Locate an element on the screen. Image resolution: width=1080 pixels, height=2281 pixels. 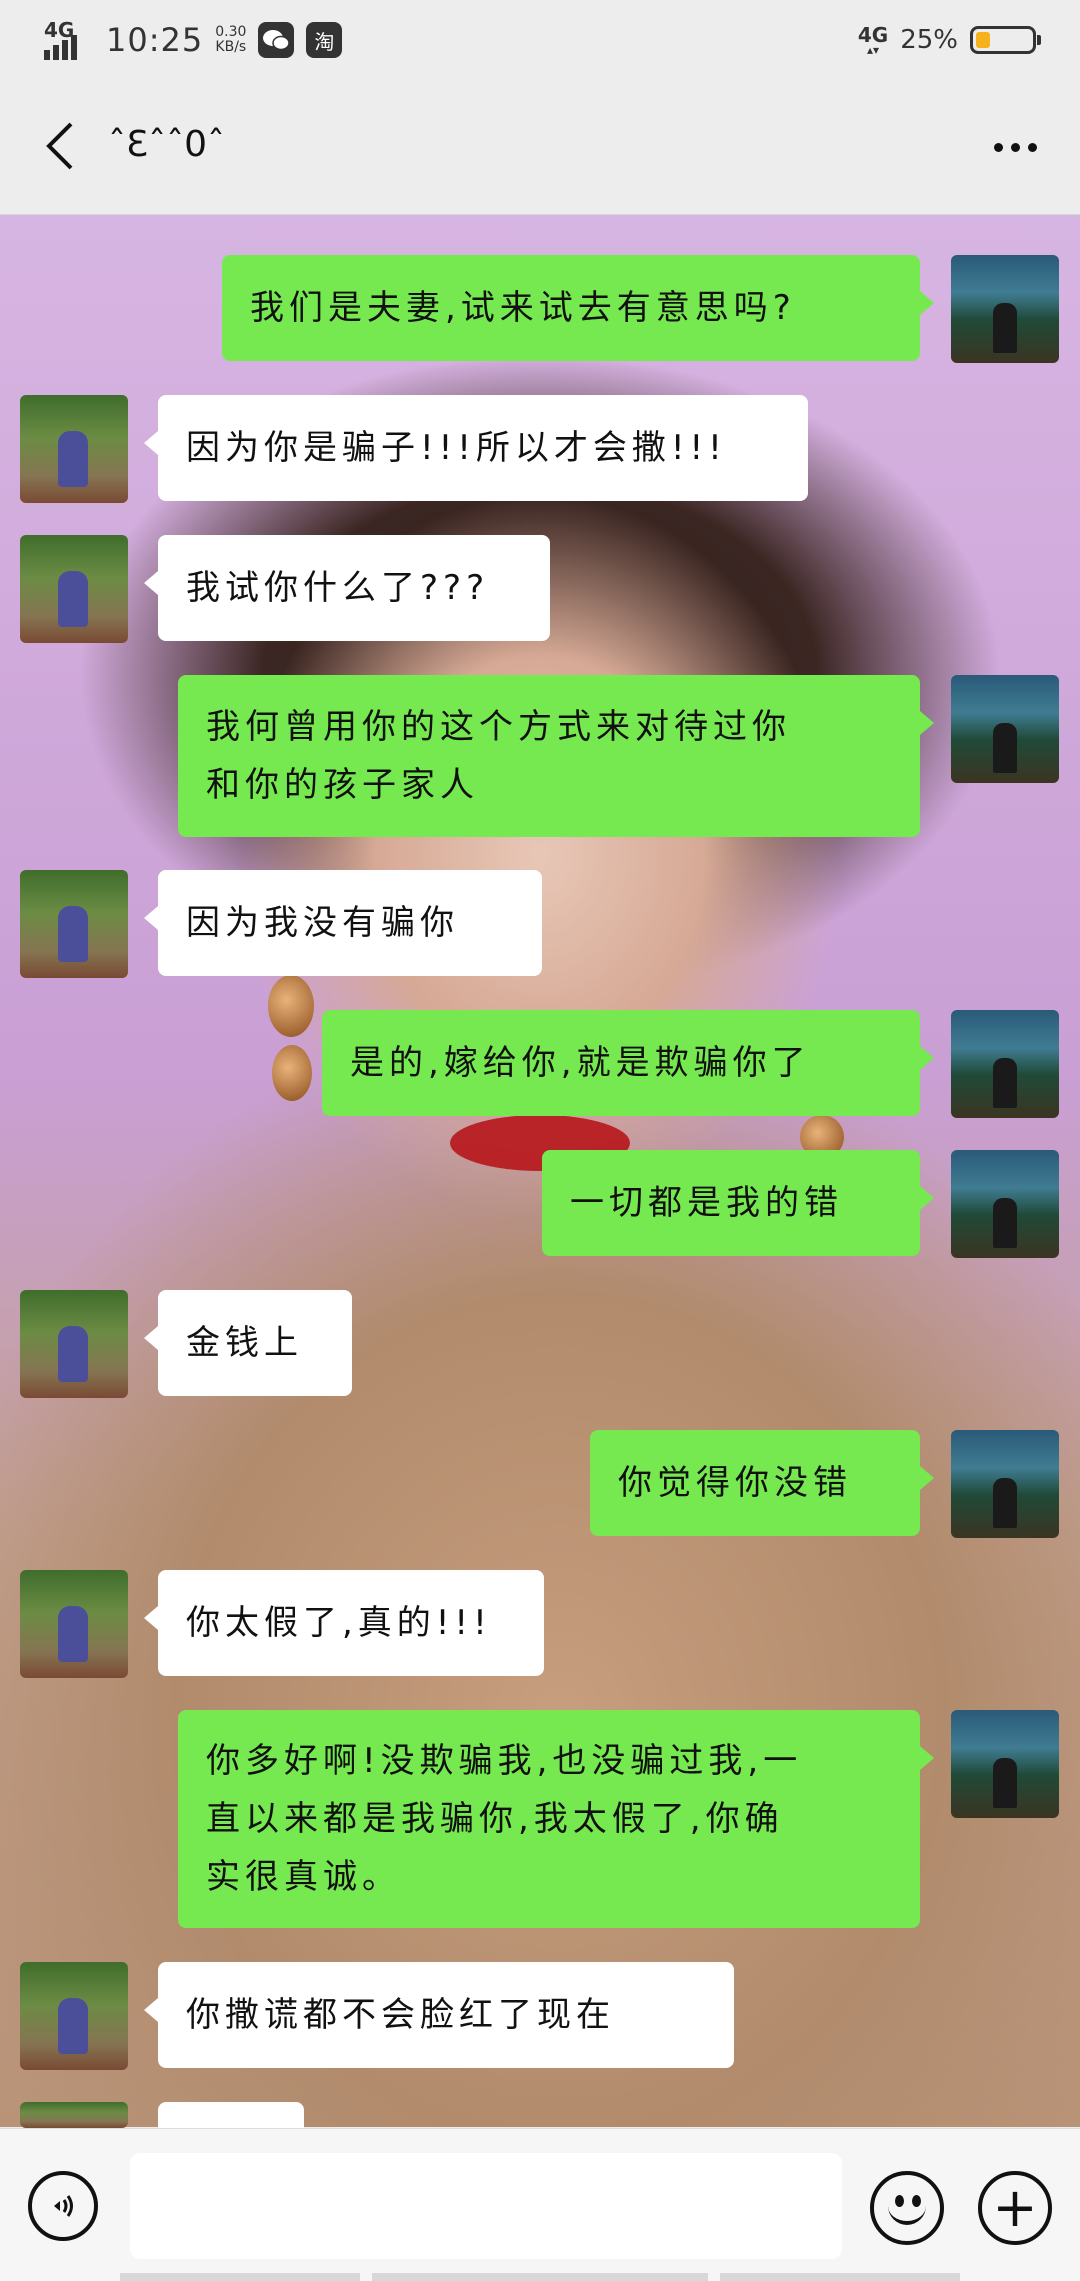
message-bubble: 因为我没有骗你 is located at coordinates (343, 923).